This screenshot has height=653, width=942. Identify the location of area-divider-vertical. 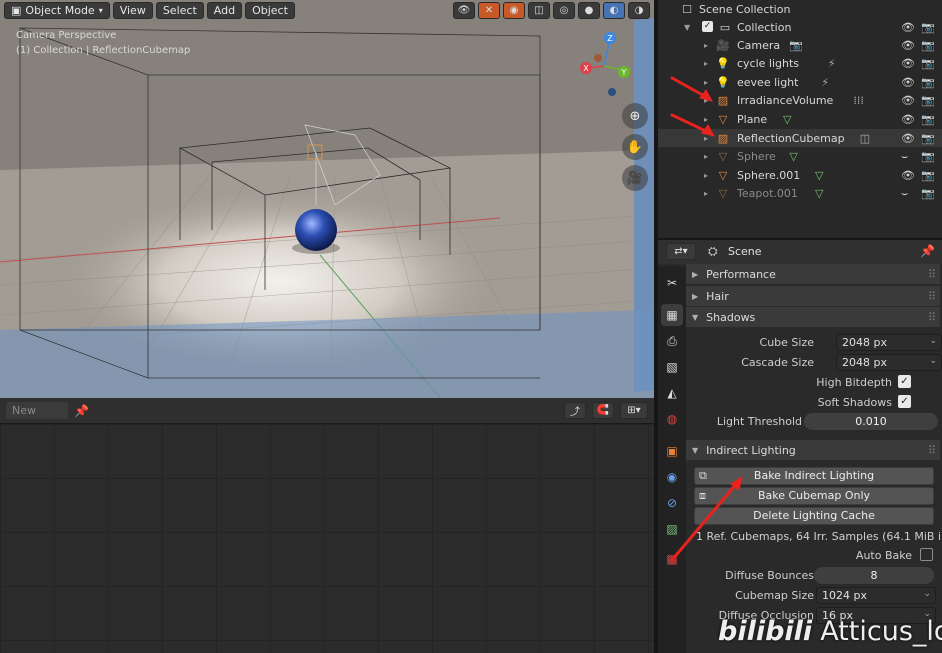
(656, 326).